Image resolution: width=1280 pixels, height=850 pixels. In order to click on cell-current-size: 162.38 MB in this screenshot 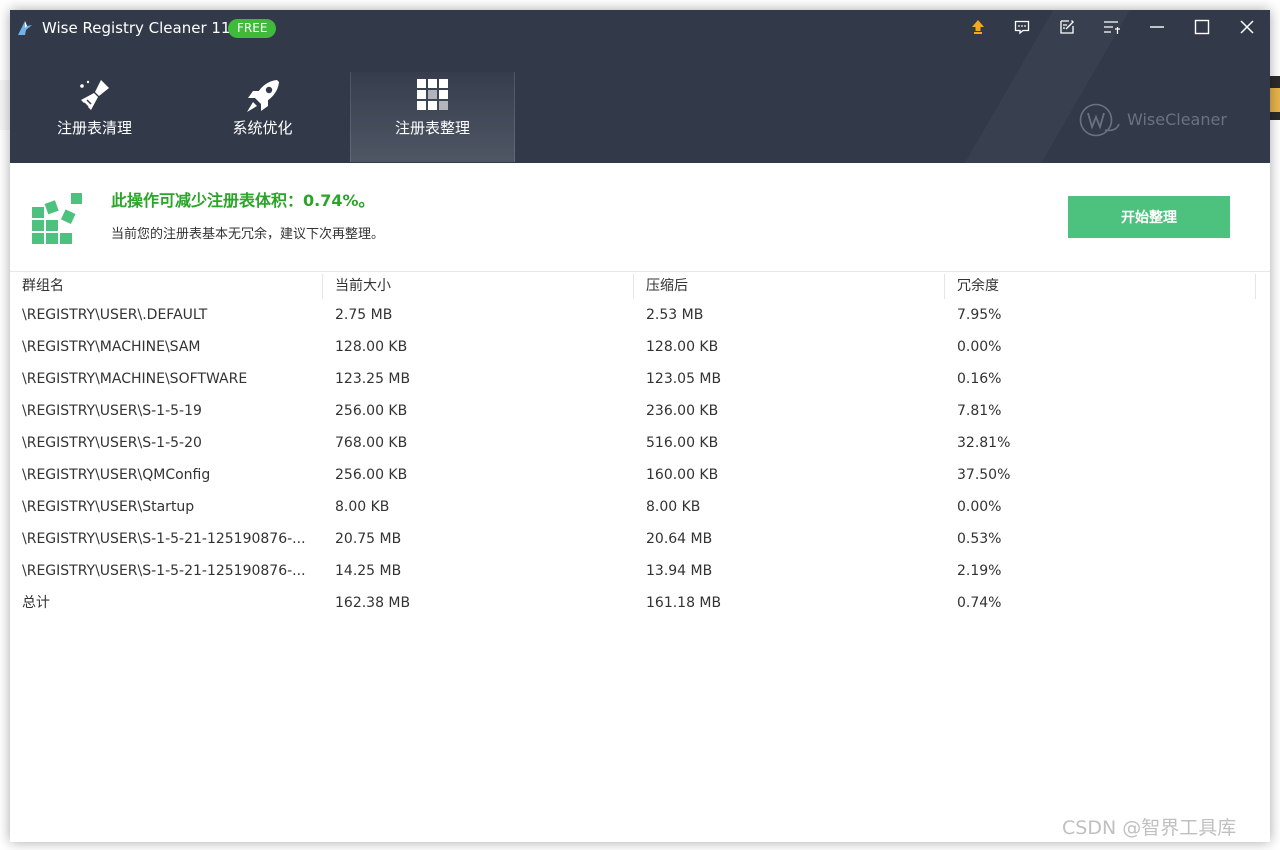, I will do `click(373, 603)`.